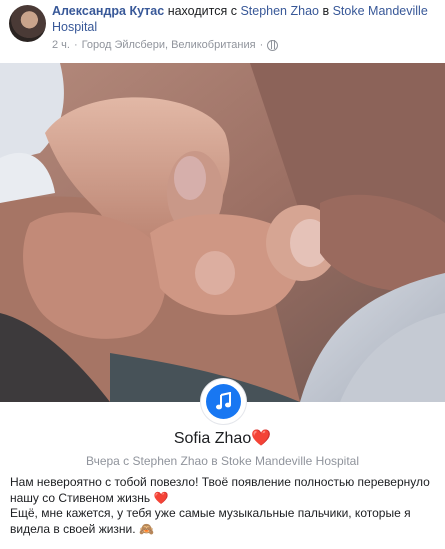  What do you see at coordinates (27, 23) in the screenshot?
I see `author-avatar` at bounding box center [27, 23].